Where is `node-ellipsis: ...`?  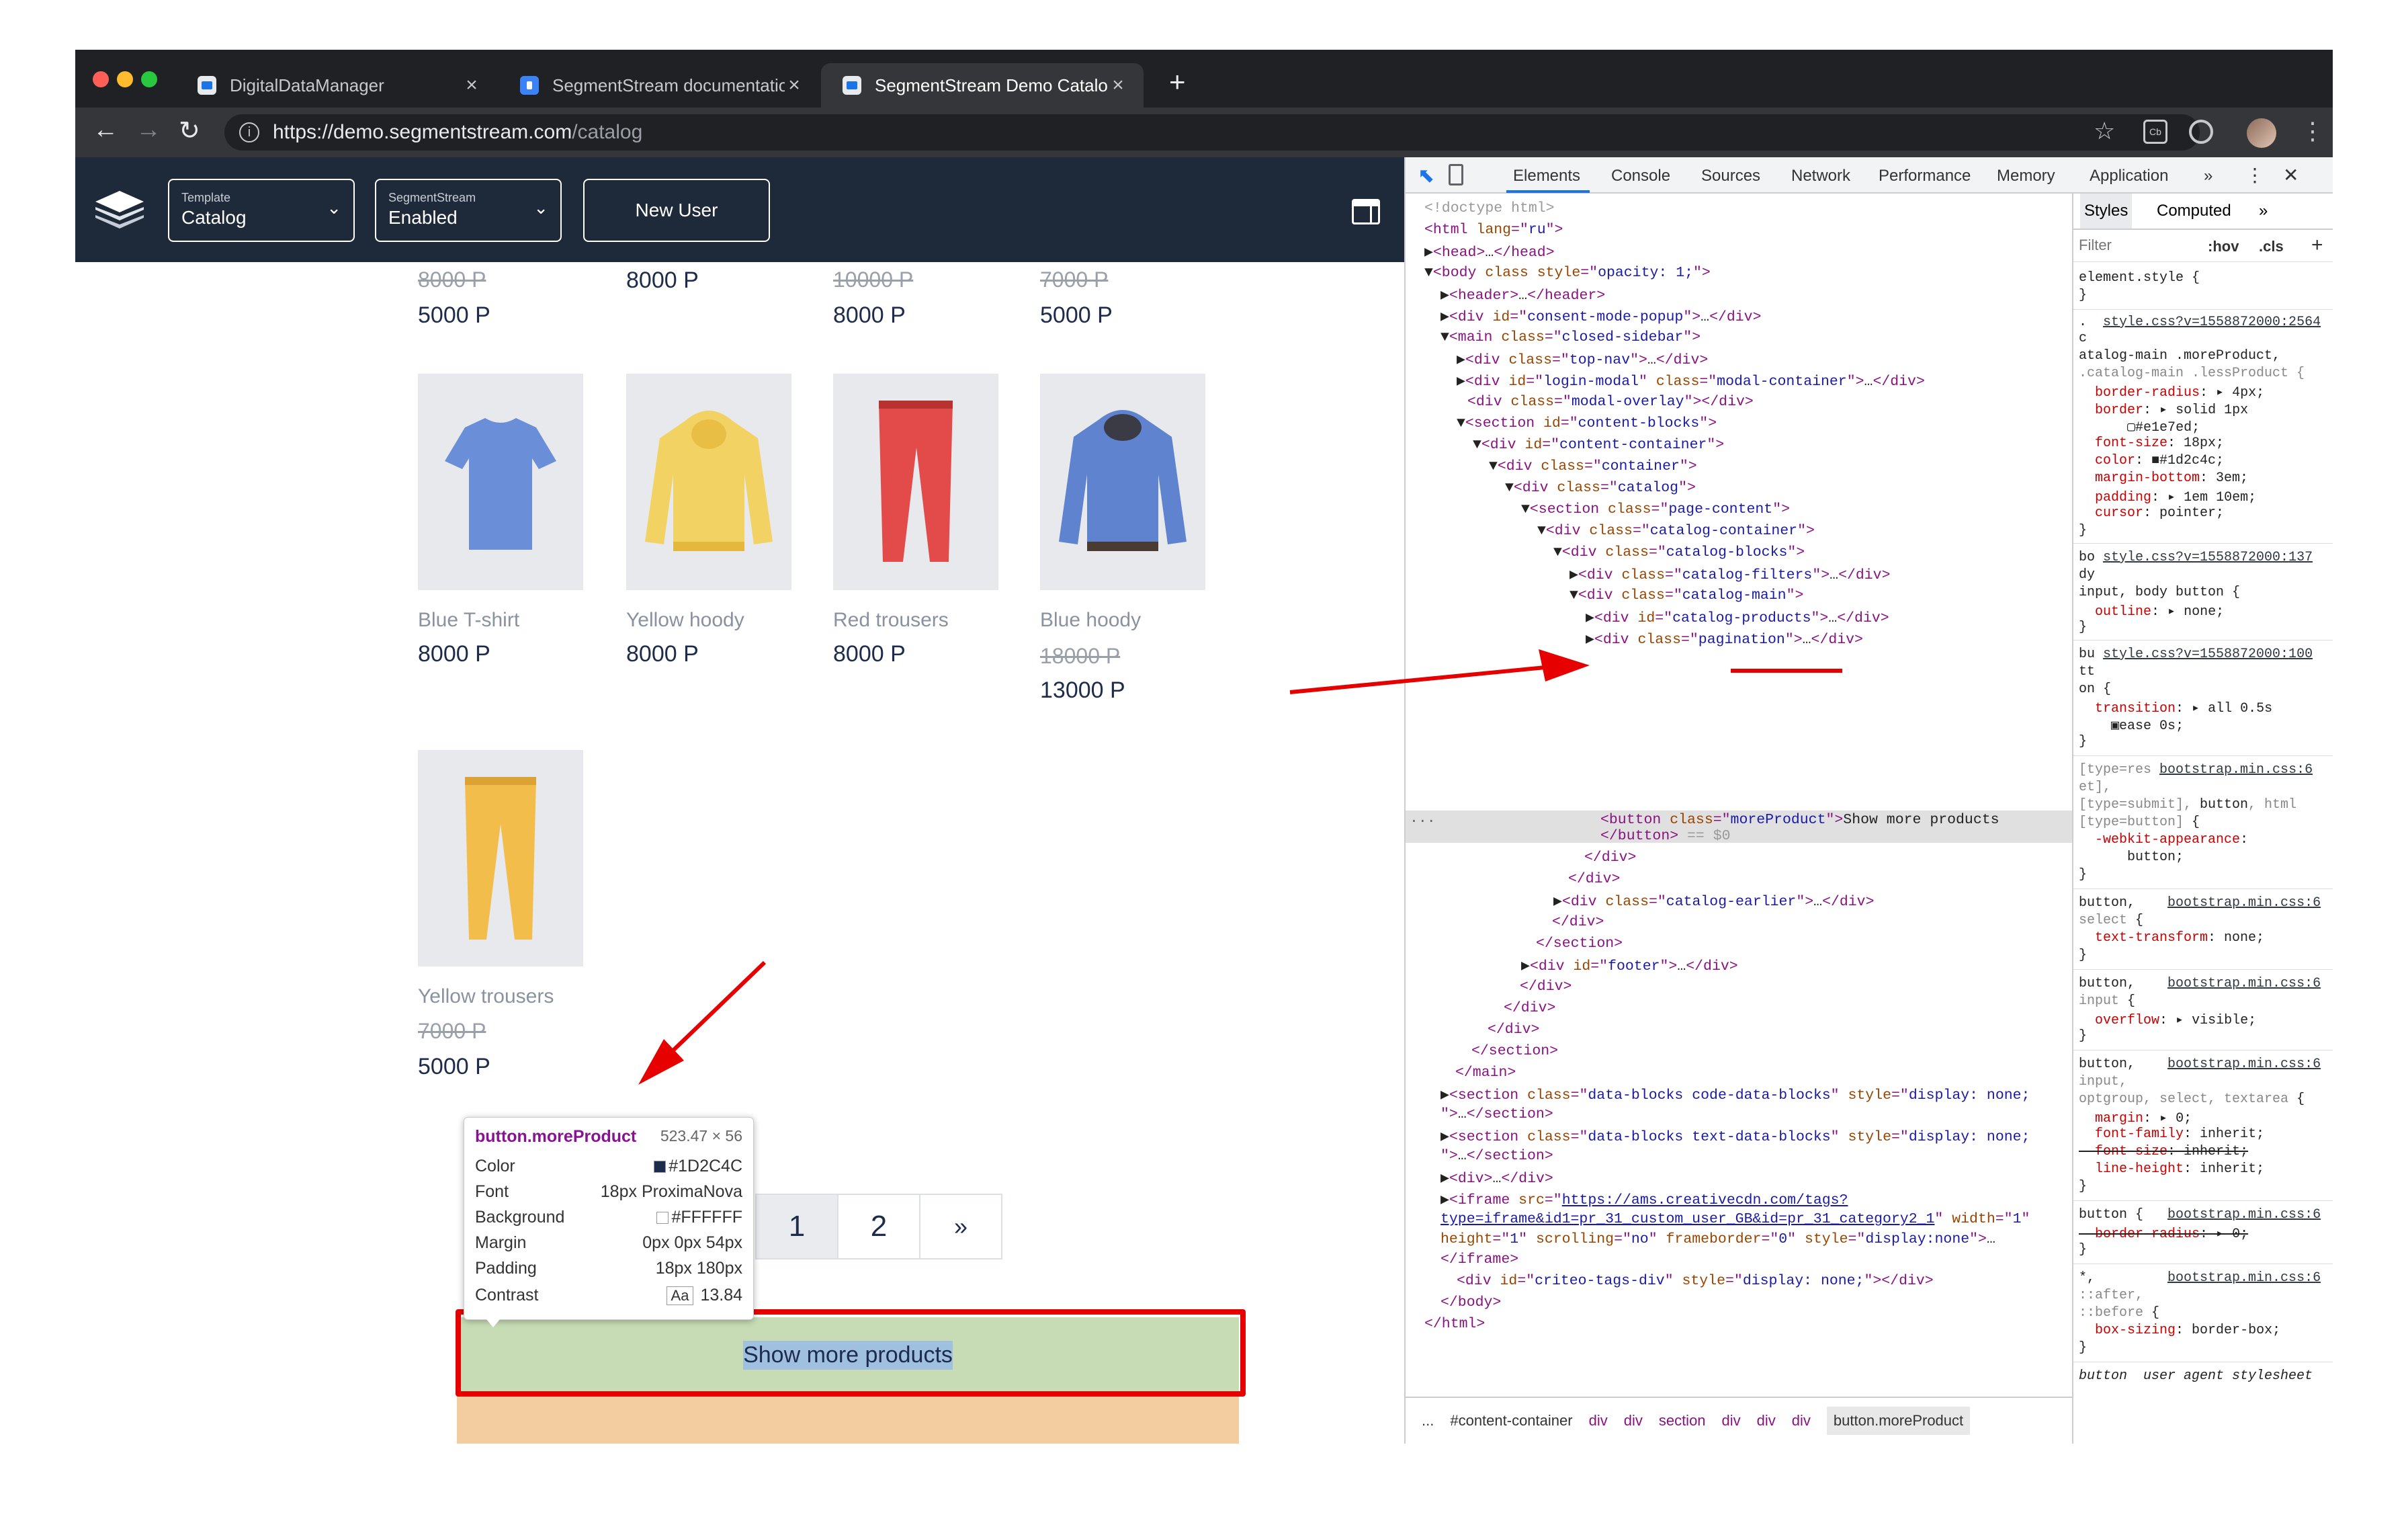 node-ellipsis: ... is located at coordinates (1423, 819).